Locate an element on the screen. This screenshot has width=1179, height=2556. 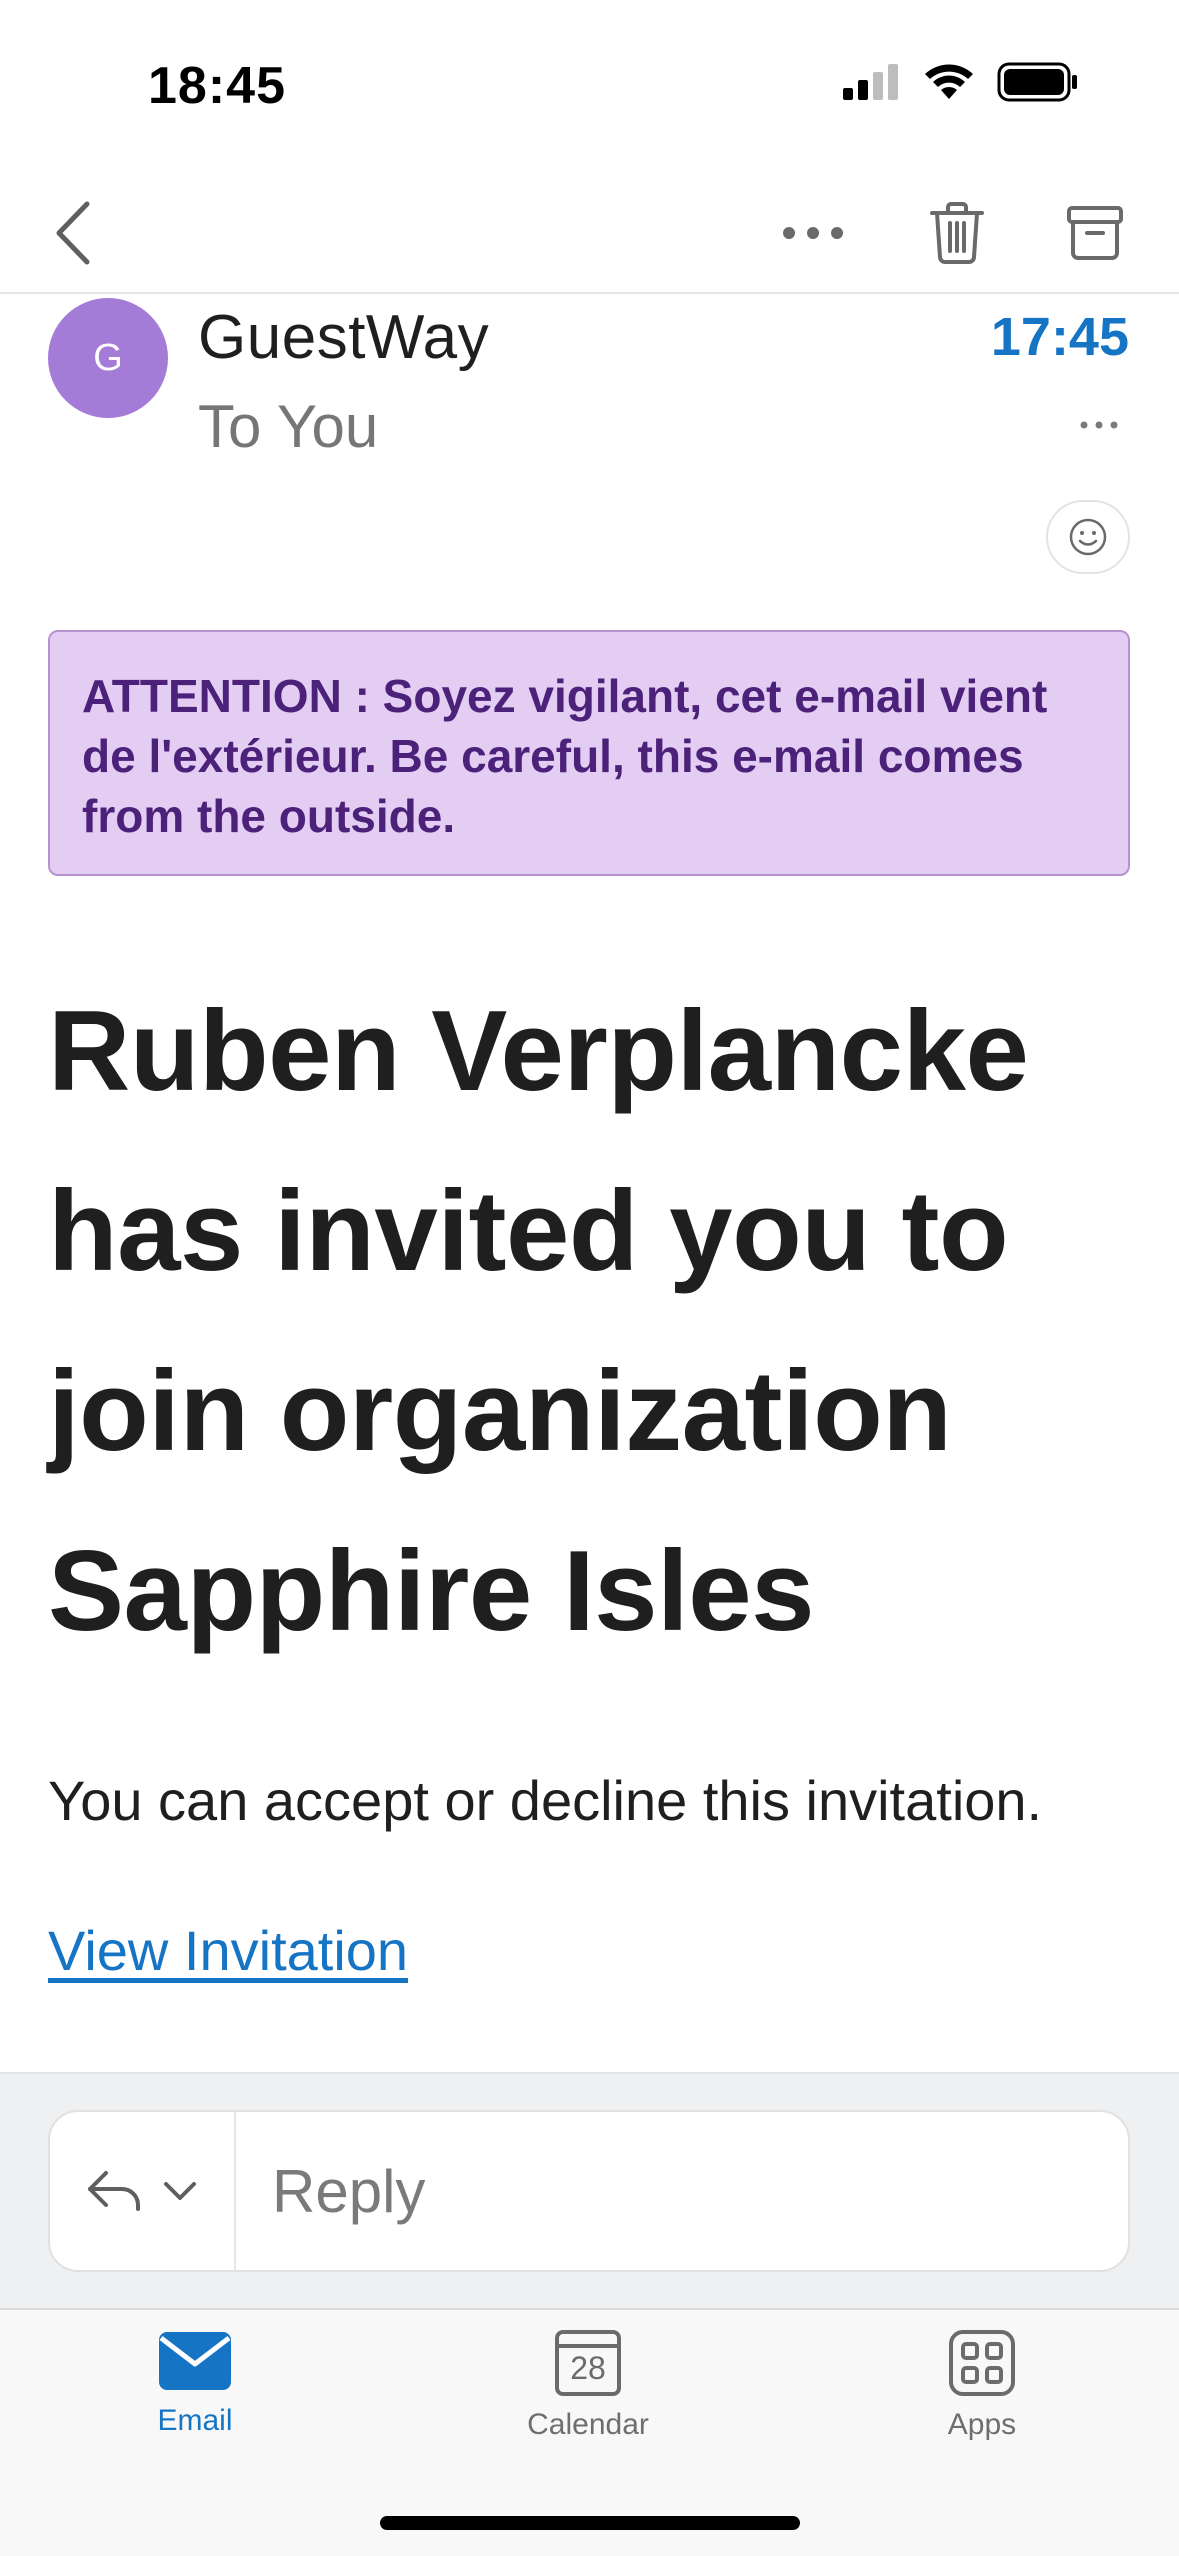
sender-name: GuestWay is located at coordinates (343, 337).